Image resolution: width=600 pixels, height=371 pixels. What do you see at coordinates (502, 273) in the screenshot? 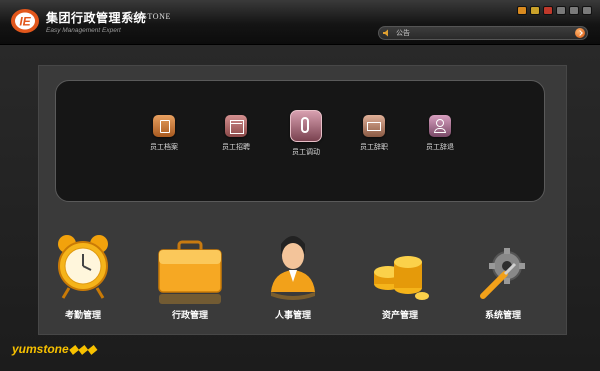
I see `tools-icon` at bounding box center [502, 273].